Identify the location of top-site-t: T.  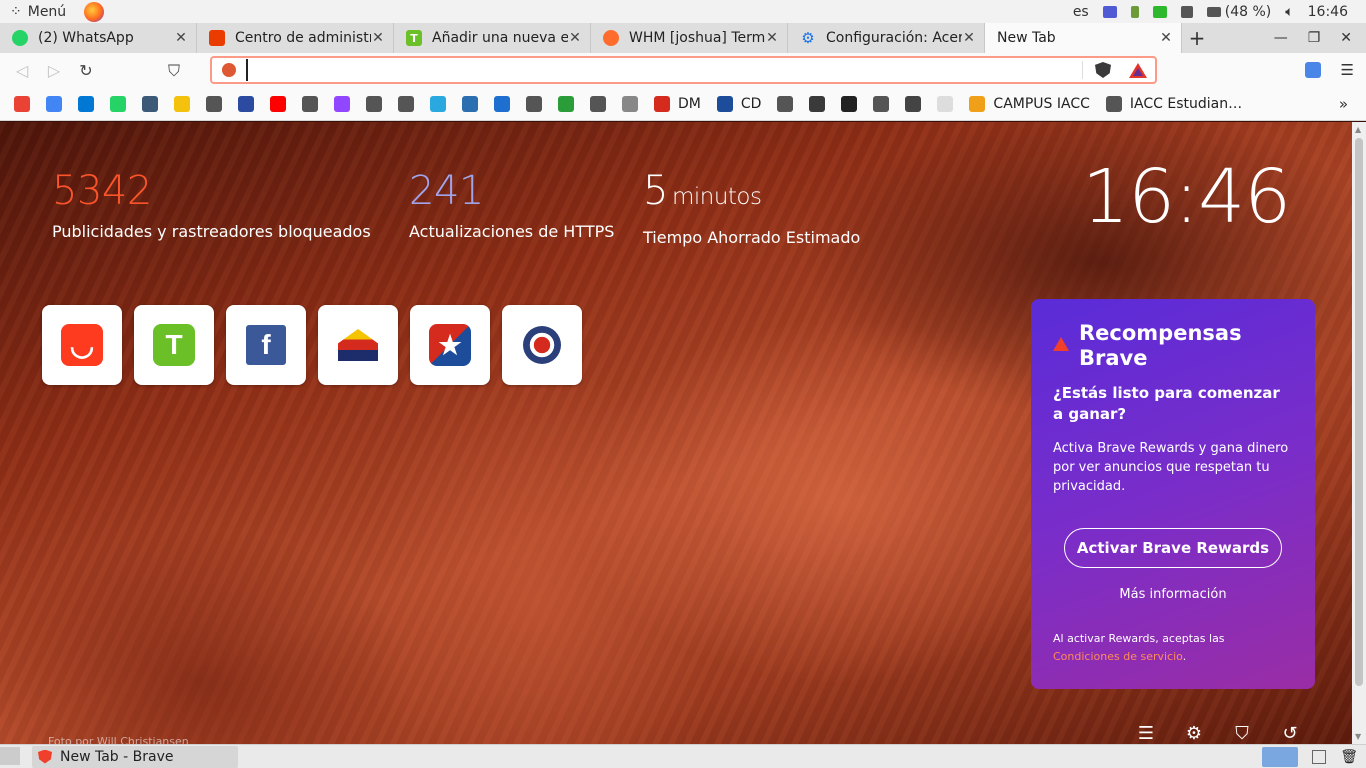
(174, 345).